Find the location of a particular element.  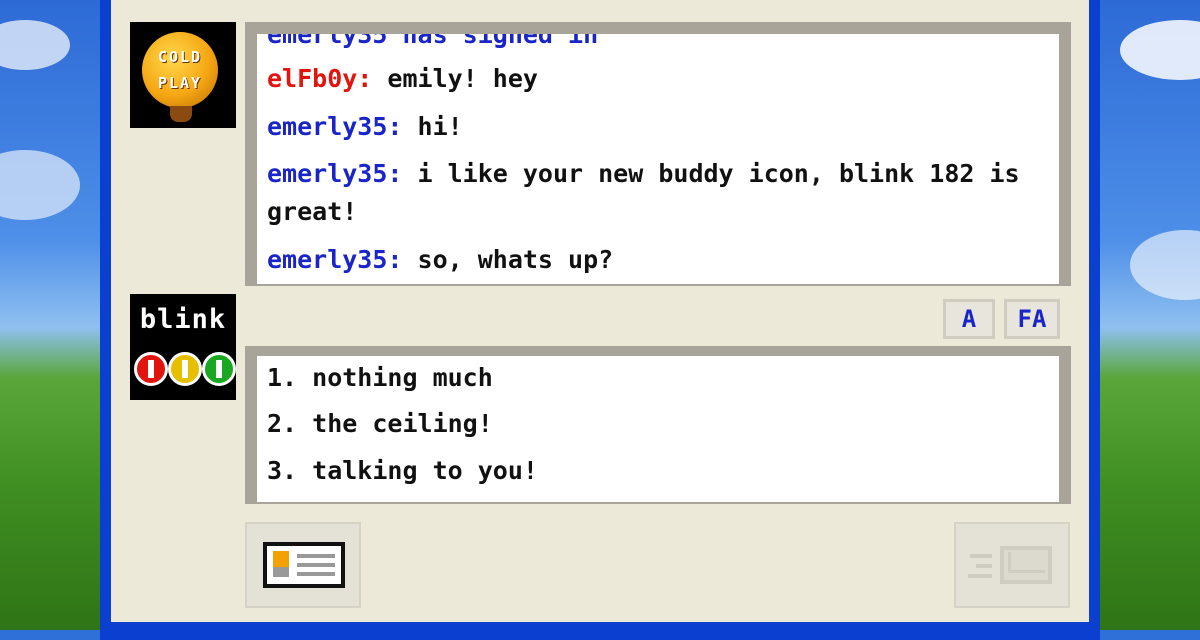

signed-in-notice: emerly35 has signed in is located at coordinates (433, 41).